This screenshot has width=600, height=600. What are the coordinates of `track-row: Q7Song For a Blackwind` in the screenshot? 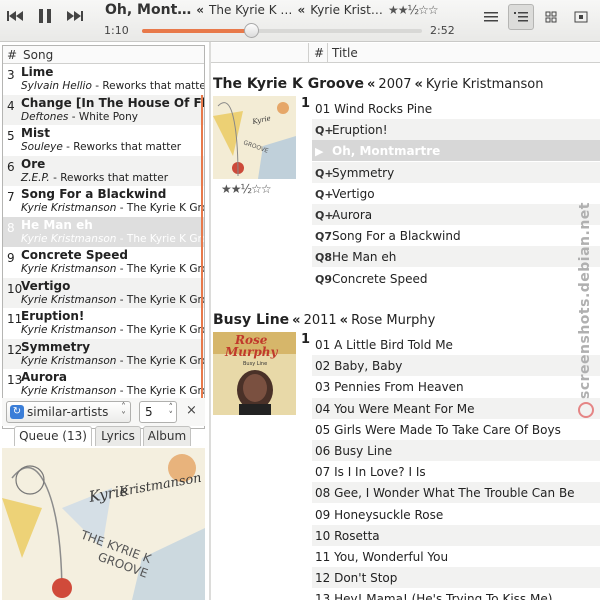 It's located at (456, 235).